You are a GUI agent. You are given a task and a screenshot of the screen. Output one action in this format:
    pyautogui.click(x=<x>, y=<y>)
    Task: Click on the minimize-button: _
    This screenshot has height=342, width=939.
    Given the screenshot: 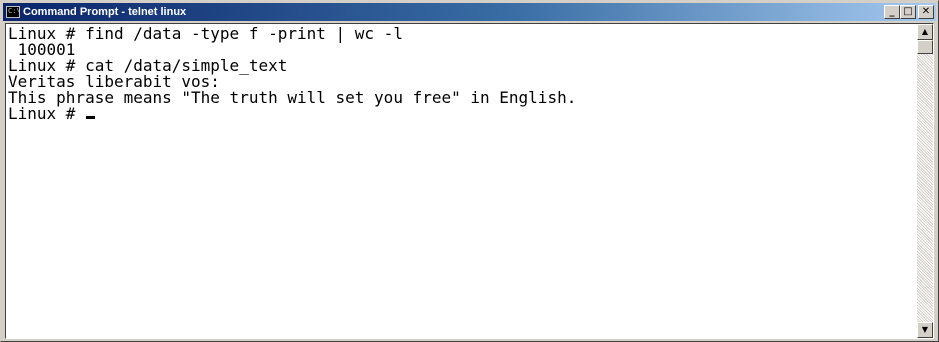 What is the action you would take?
    pyautogui.click(x=892, y=12)
    